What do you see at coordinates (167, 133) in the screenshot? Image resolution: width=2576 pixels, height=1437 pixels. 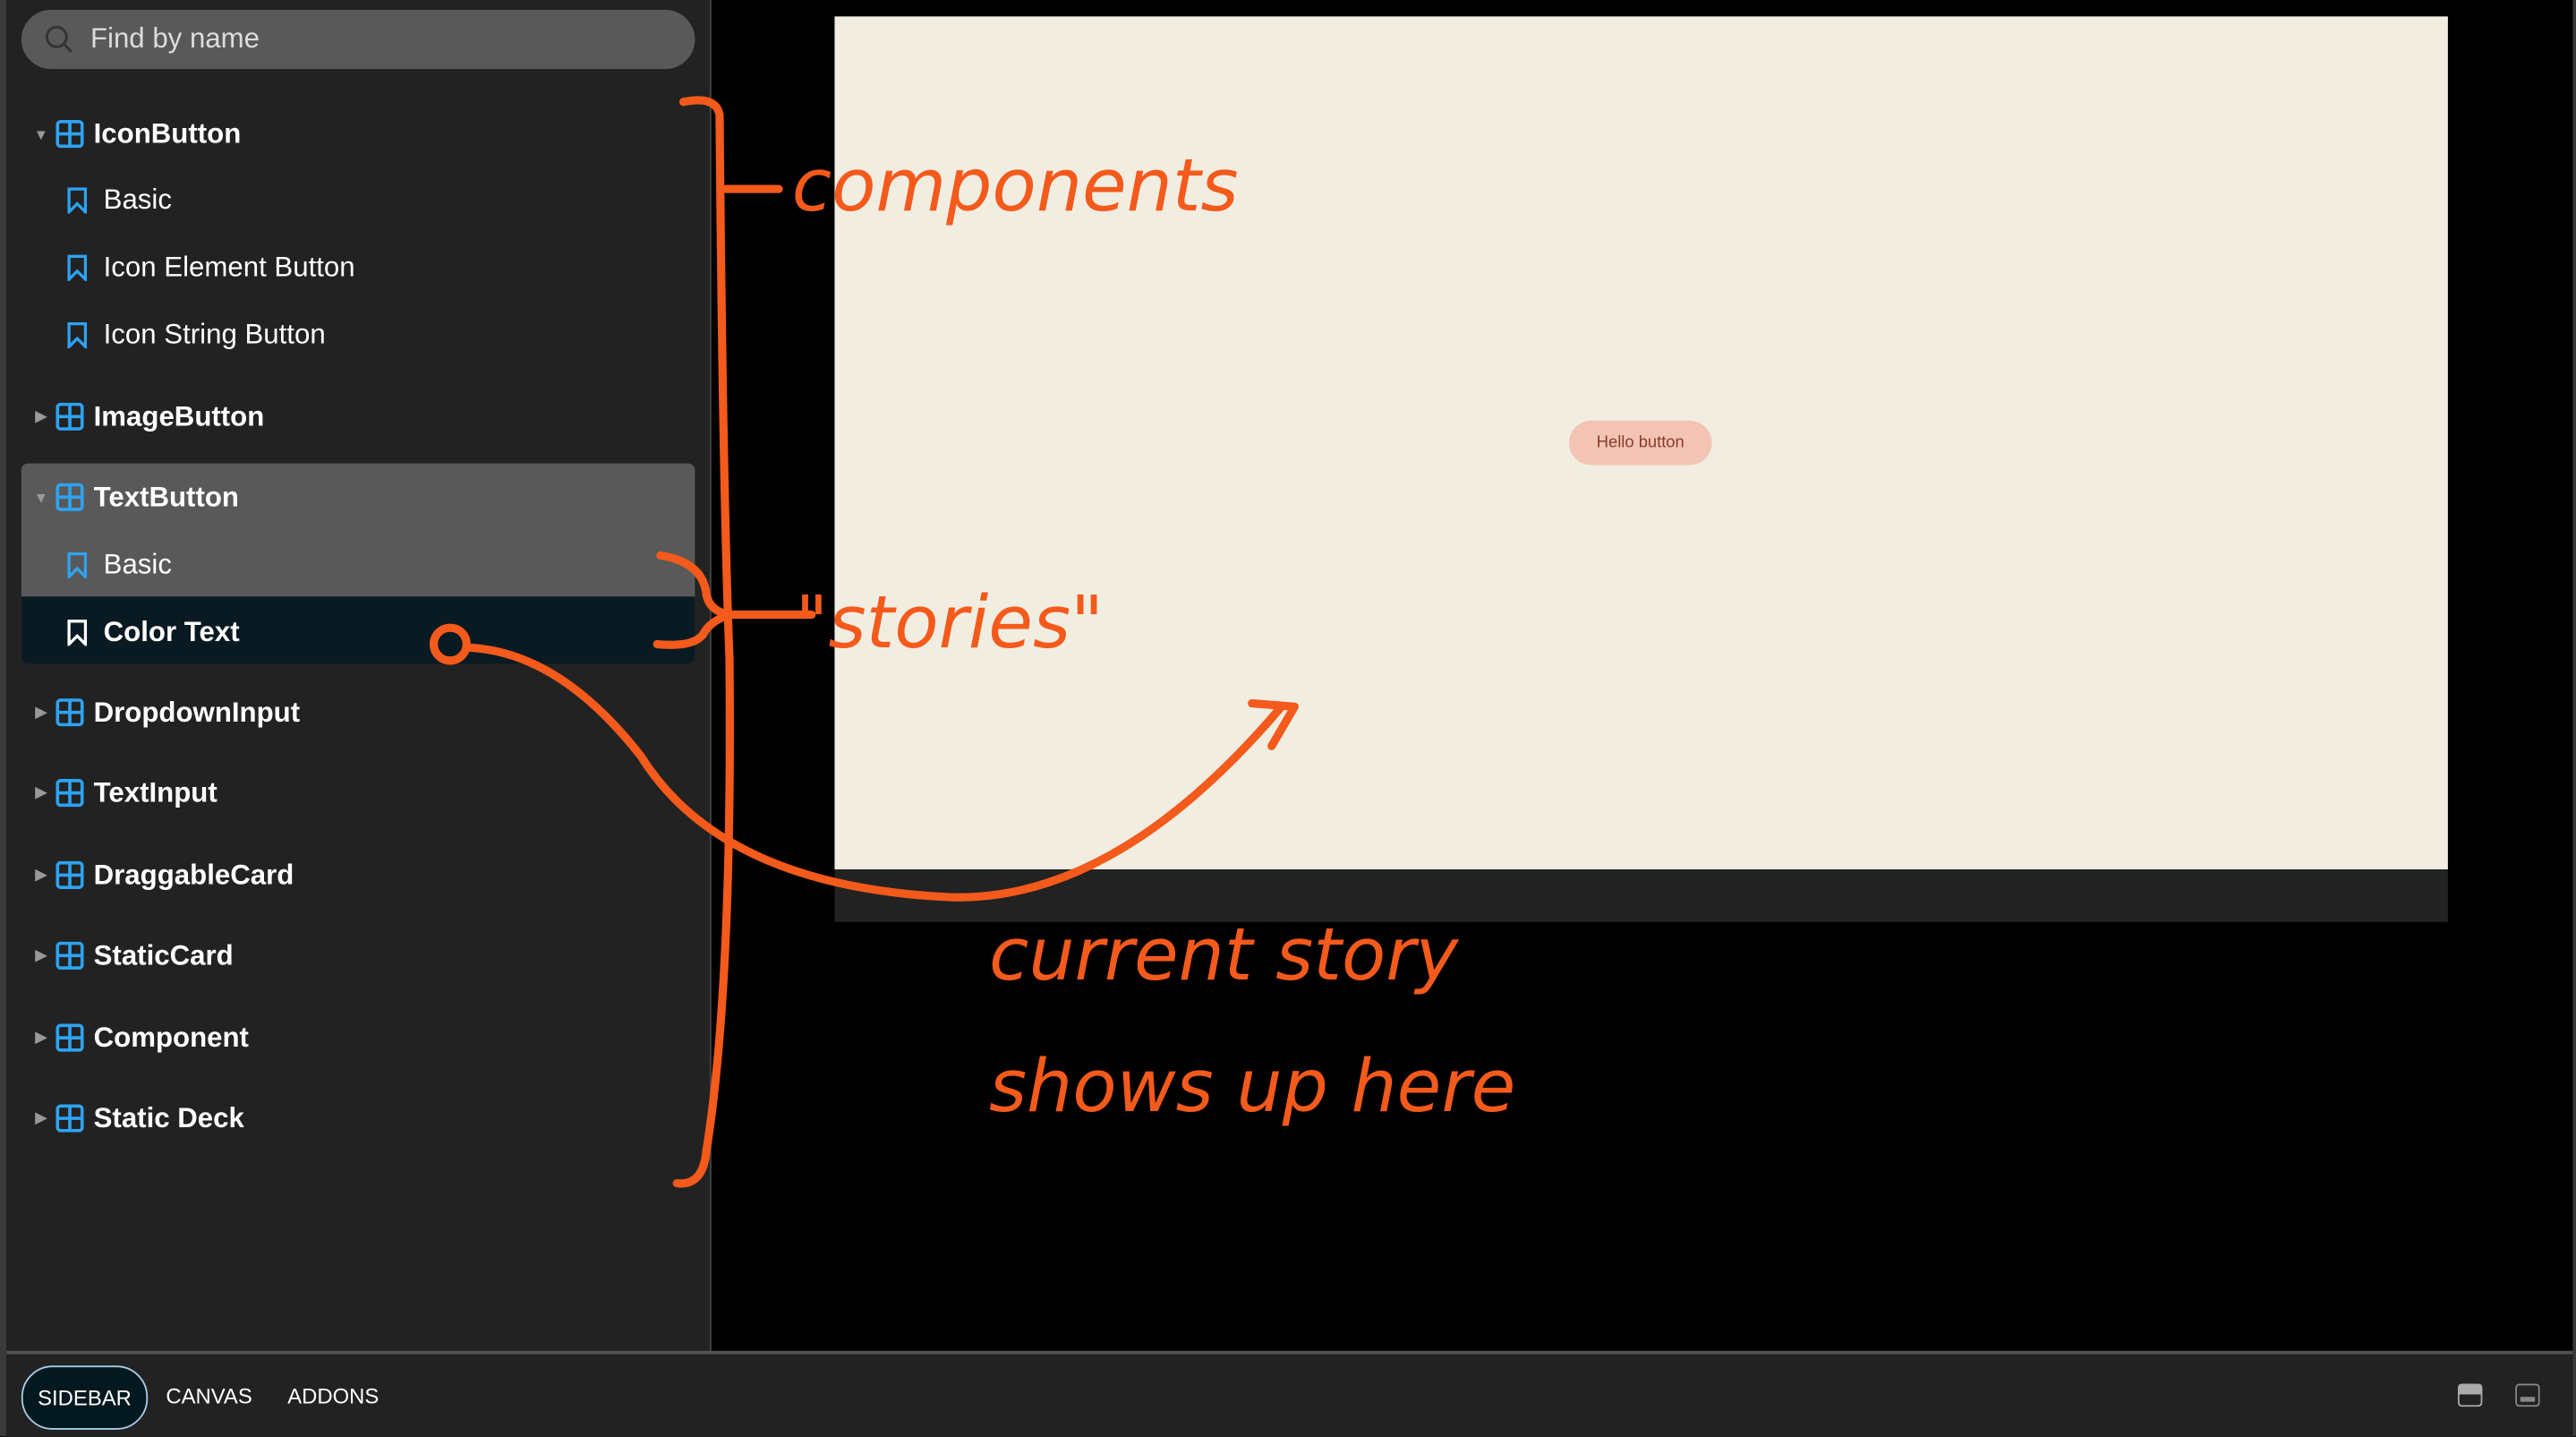 I see `tree-item-label: IconButton` at bounding box center [167, 133].